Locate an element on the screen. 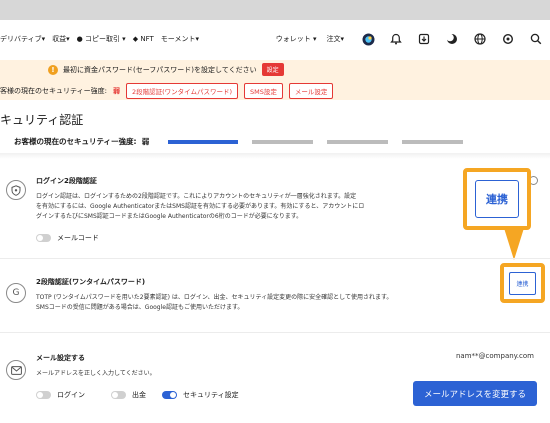  strength-value: 弱 is located at coordinates (145, 141).